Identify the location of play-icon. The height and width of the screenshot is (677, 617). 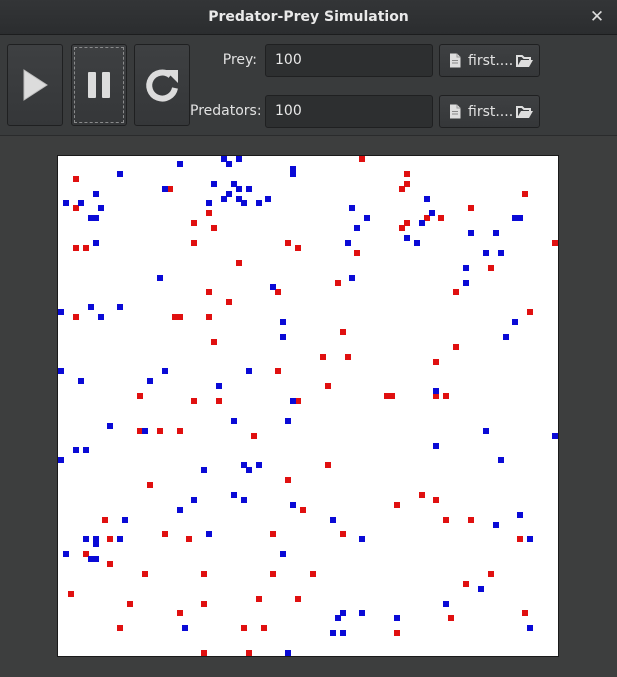
(35, 85).